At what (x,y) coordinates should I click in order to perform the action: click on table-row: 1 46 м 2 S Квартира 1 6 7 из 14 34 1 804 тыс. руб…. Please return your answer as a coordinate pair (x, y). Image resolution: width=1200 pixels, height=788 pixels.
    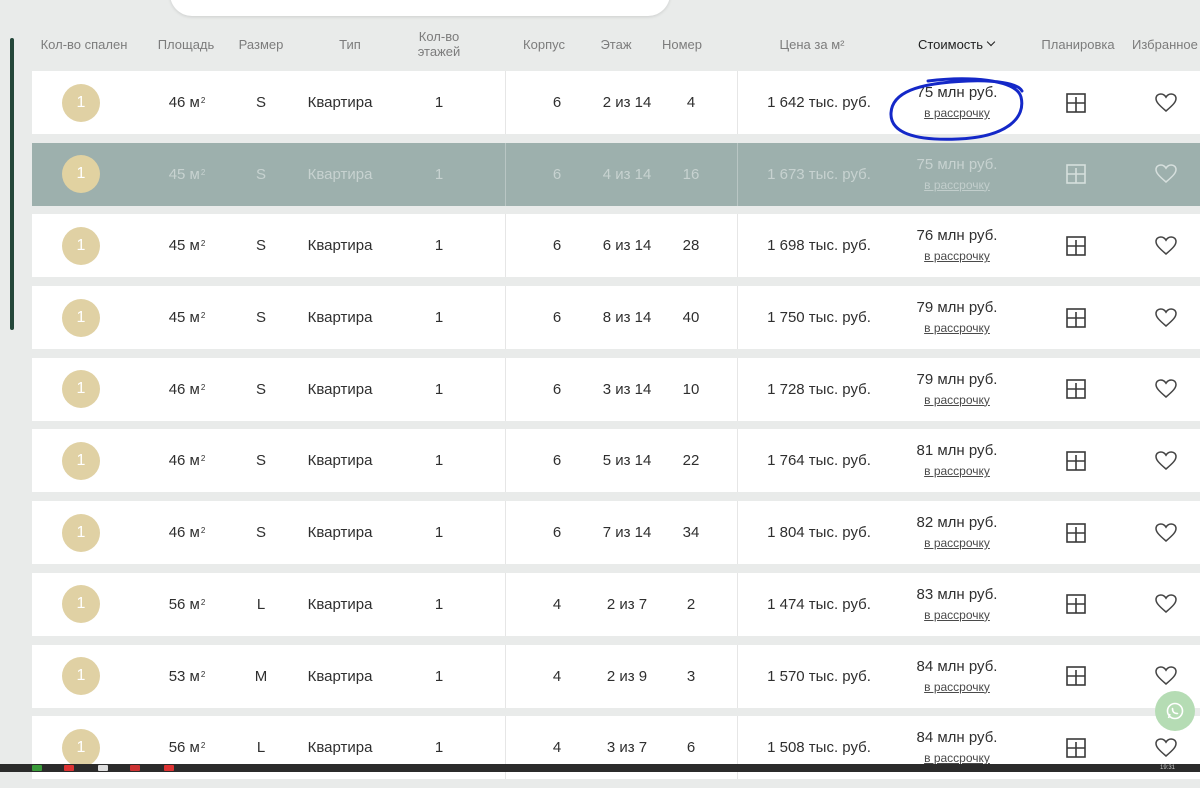
    Looking at the image, I should click on (616, 533).